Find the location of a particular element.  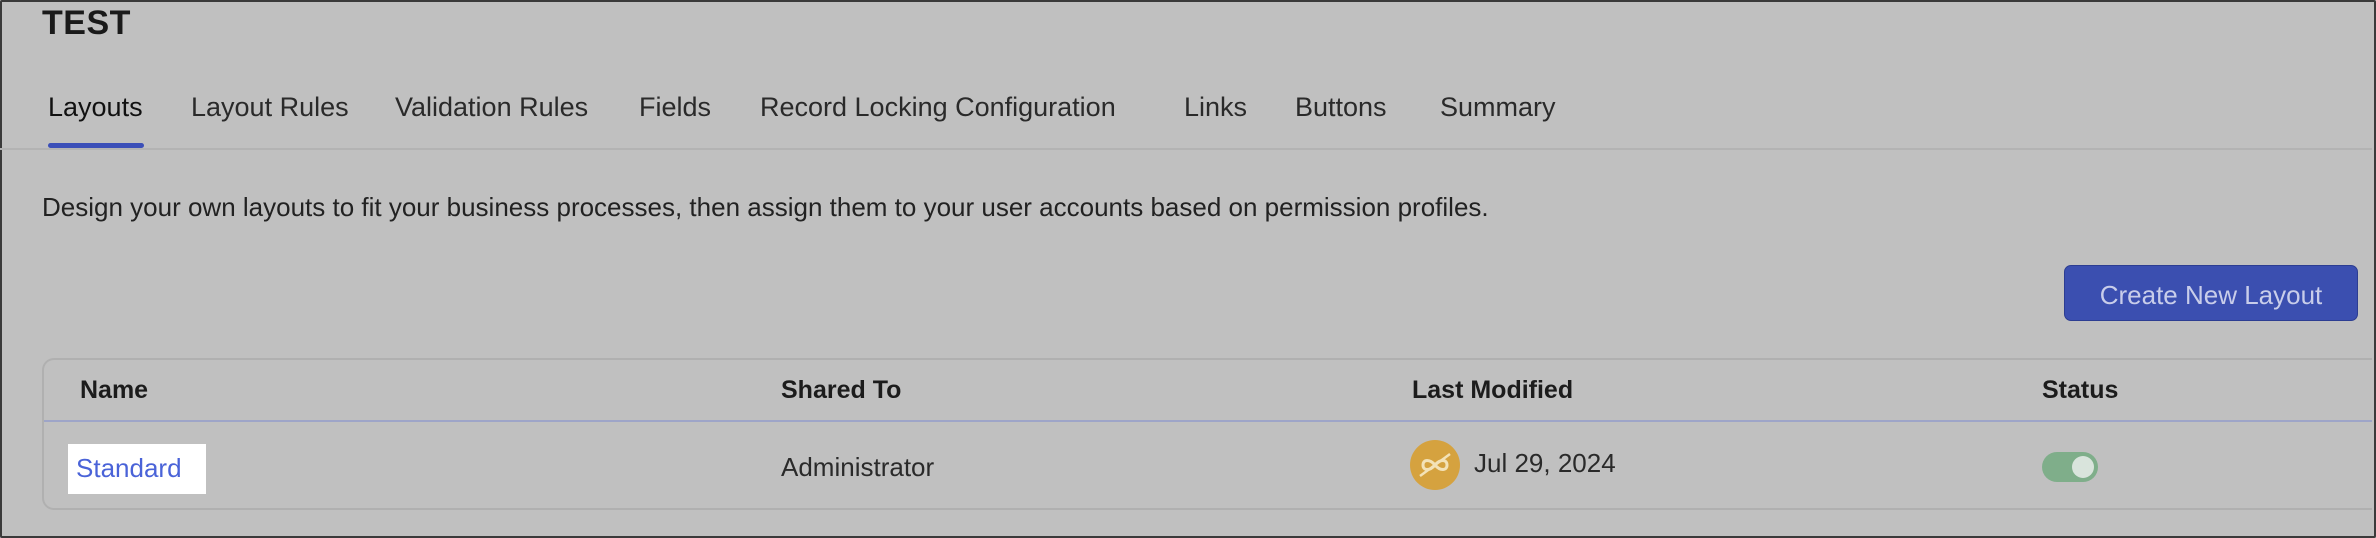

tab-validation-rules: Validation Rules is located at coordinates (491, 107).